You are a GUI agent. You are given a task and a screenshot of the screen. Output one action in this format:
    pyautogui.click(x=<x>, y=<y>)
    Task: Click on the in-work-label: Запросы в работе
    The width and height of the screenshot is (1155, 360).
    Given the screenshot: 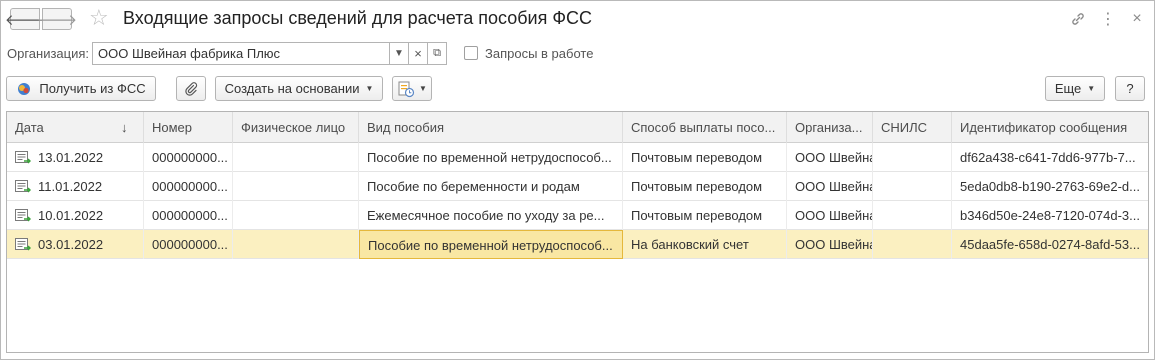 What is the action you would take?
    pyautogui.click(x=539, y=53)
    